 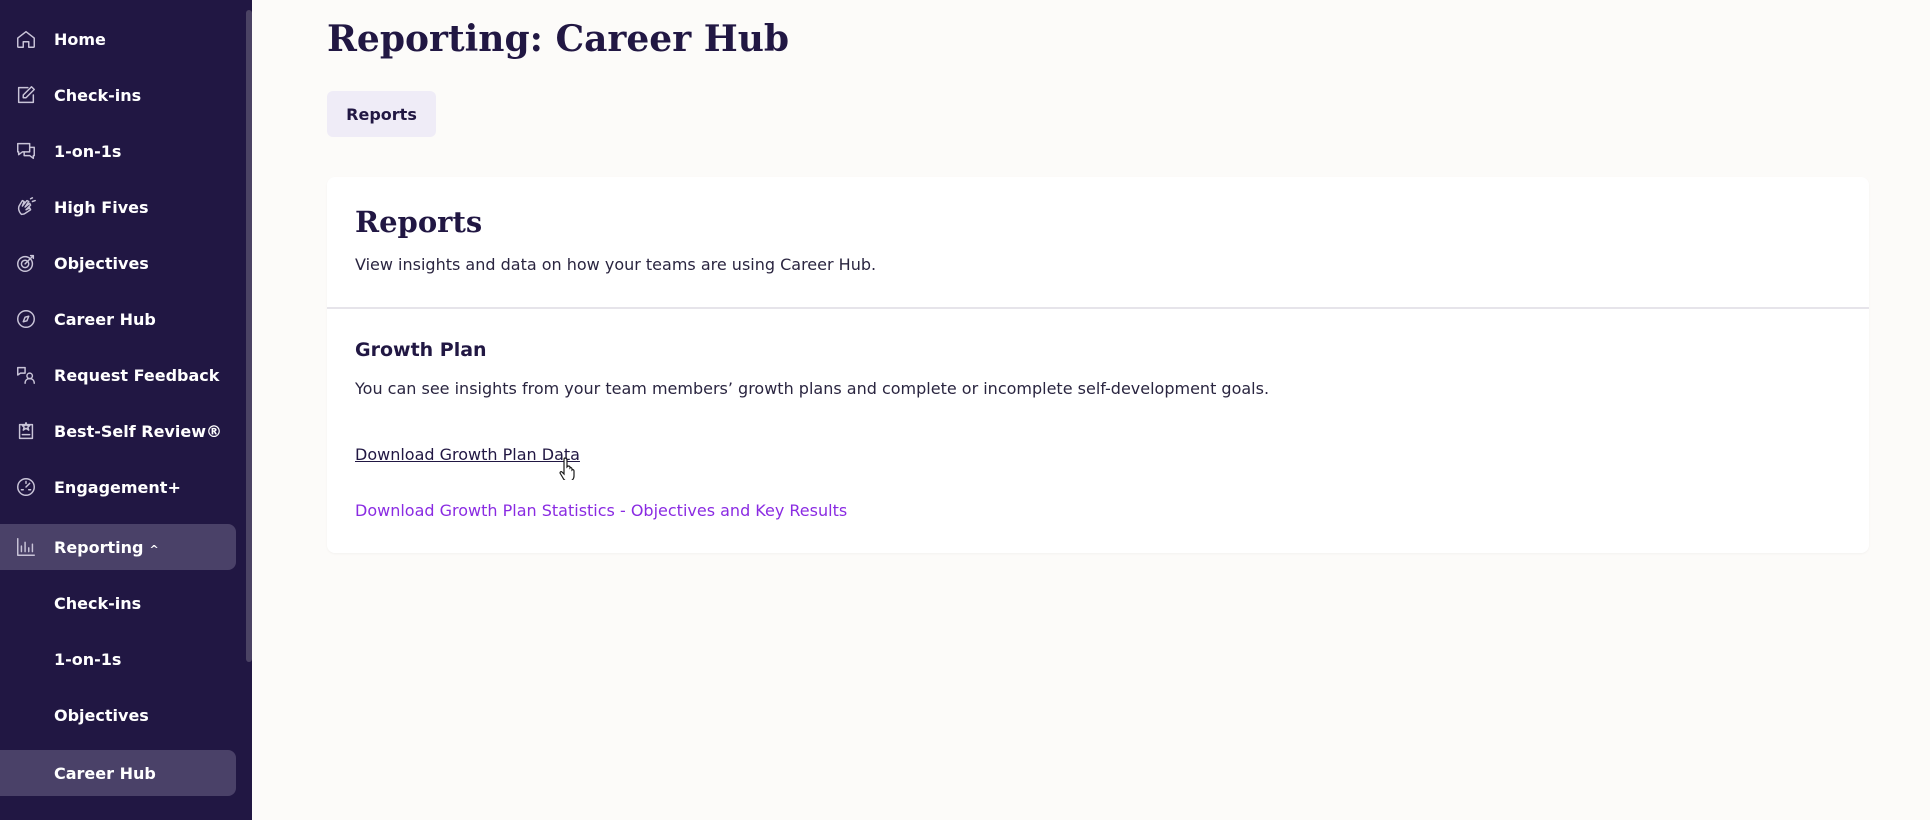 I want to click on section-title: Growth Plan, so click(x=421, y=350).